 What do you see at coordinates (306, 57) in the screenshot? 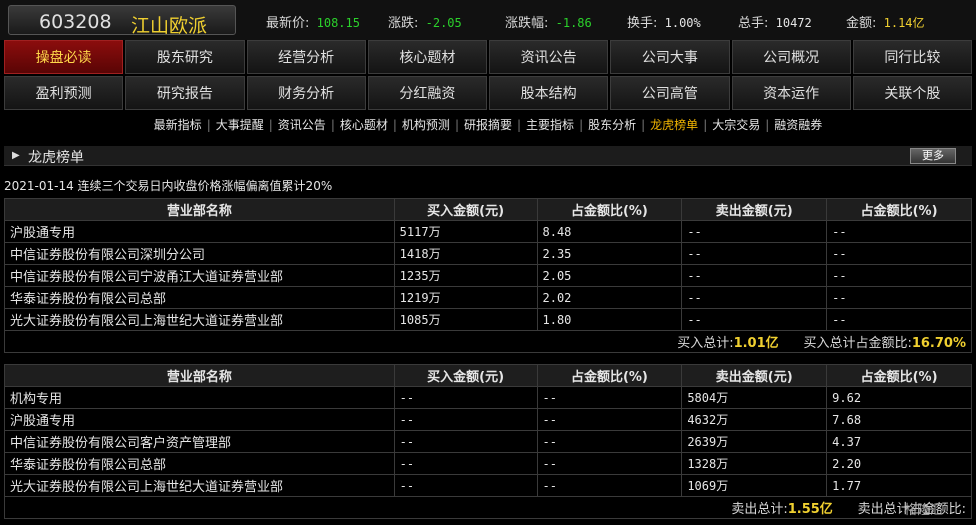
I see `nav-tab: 经营分析` at bounding box center [306, 57].